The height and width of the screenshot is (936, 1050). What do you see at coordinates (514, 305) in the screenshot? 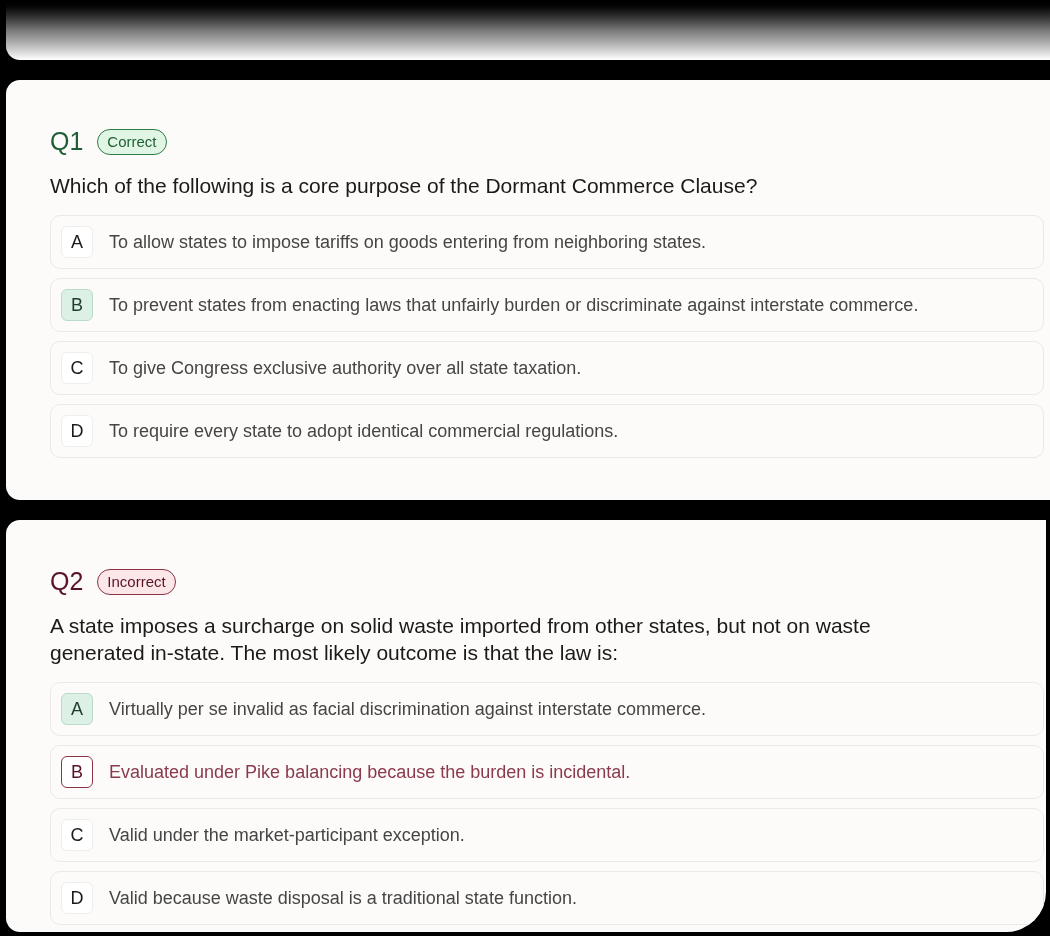
I see `option-text: To prevent states from enacting laws that unfairly burden or discriminate against interstate commerce.` at bounding box center [514, 305].